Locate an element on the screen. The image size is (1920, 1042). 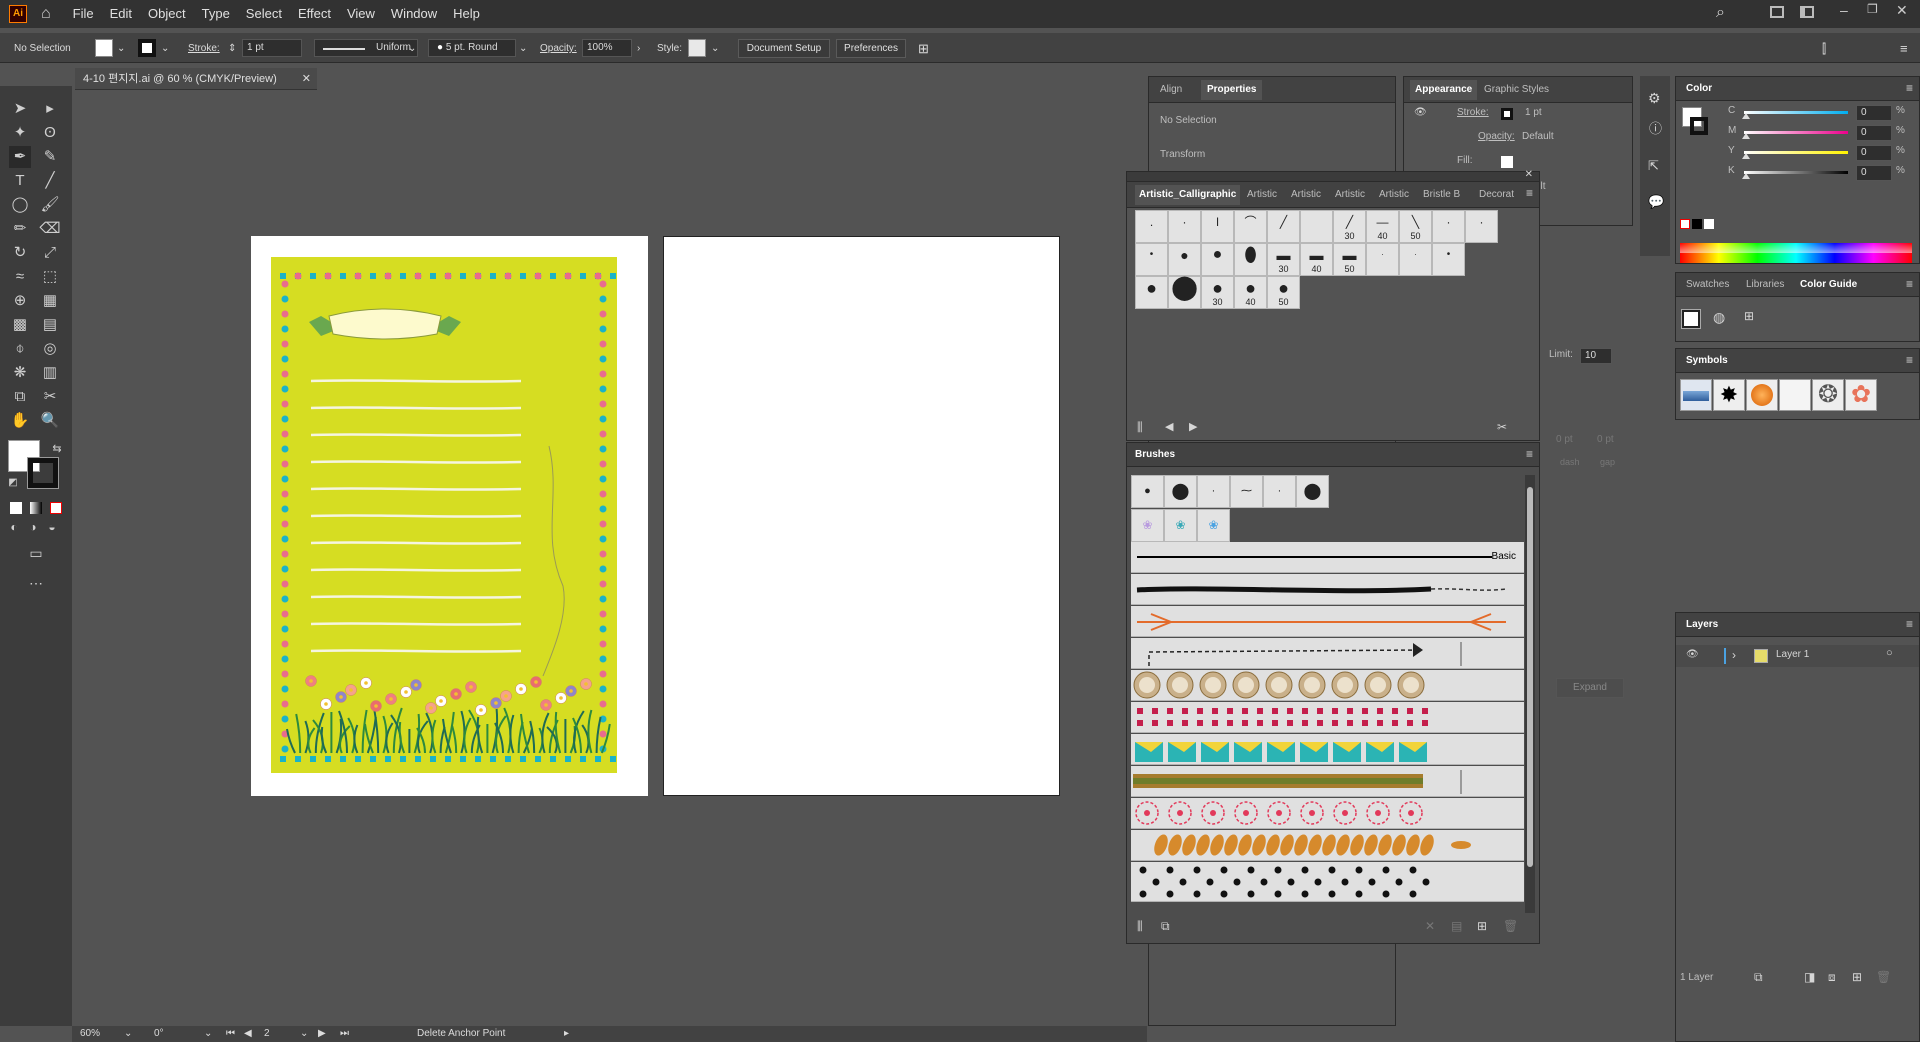
blob-brush-tool-icon: ✒ is located at coordinates (20, 157).